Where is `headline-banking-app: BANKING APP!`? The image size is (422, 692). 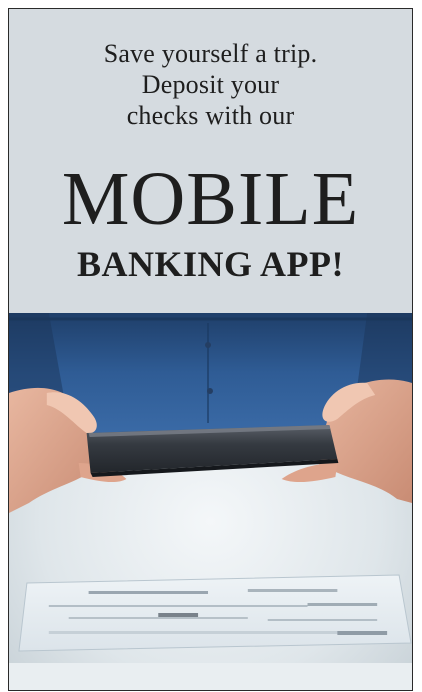
headline-banking-app: BANKING APP! is located at coordinates (210, 264).